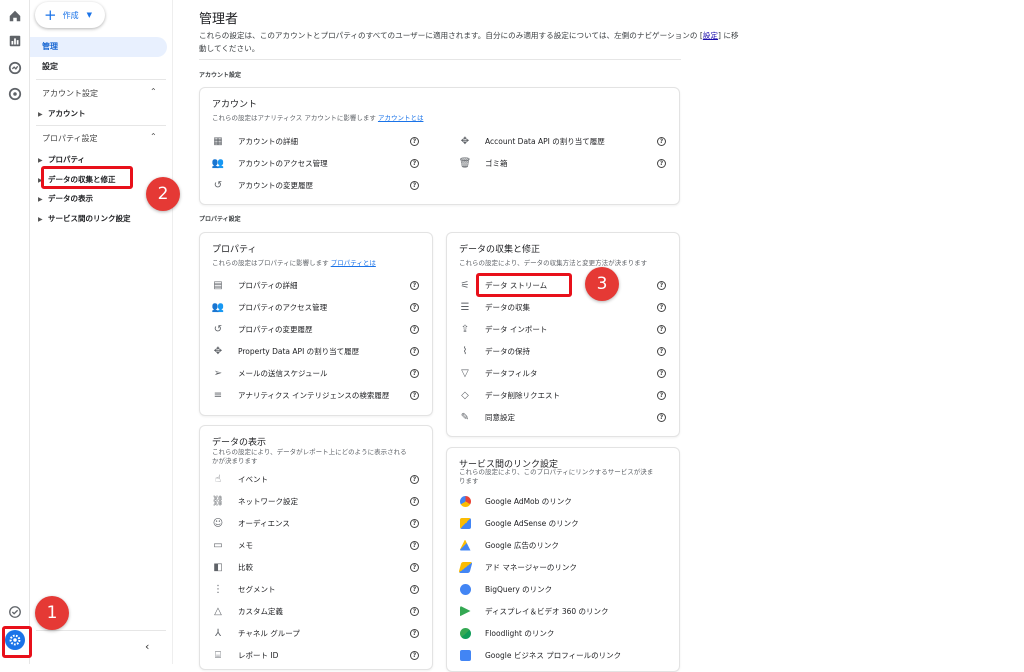 Image resolution: width=1024 pixels, height=672 pixels. I want to click on ad-manager-link-item: アド マネージャーのリンク, so click(517, 567).